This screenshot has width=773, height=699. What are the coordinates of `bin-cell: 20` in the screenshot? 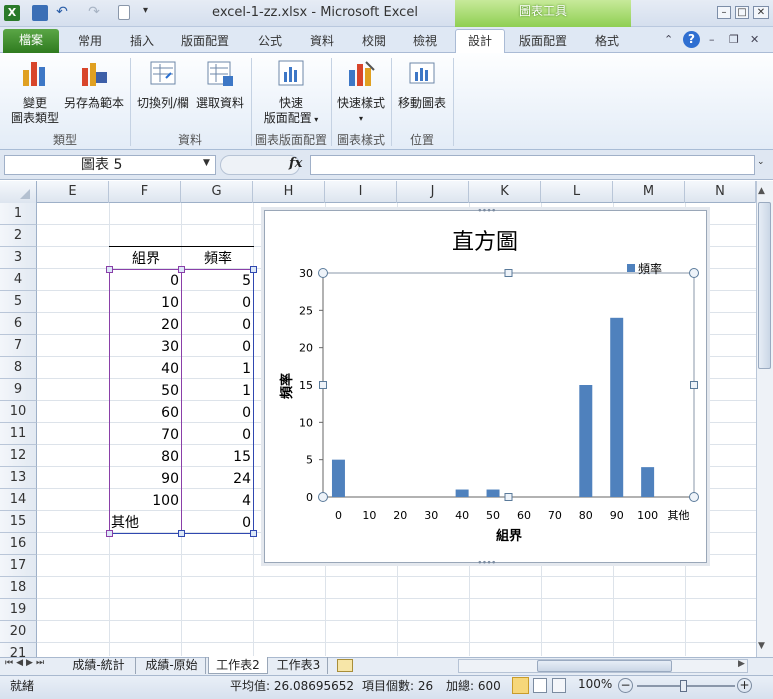 It's located at (145, 325).